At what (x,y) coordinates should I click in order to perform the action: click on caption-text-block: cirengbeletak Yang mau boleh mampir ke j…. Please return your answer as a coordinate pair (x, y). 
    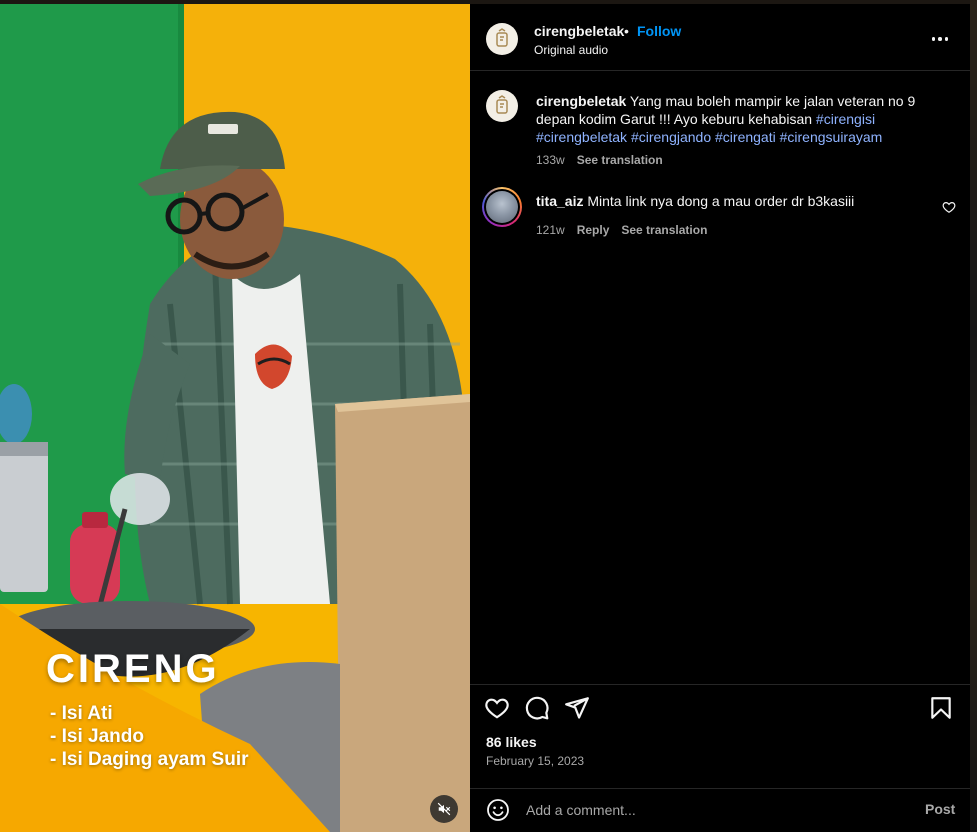
    Looking at the image, I should click on (731, 119).